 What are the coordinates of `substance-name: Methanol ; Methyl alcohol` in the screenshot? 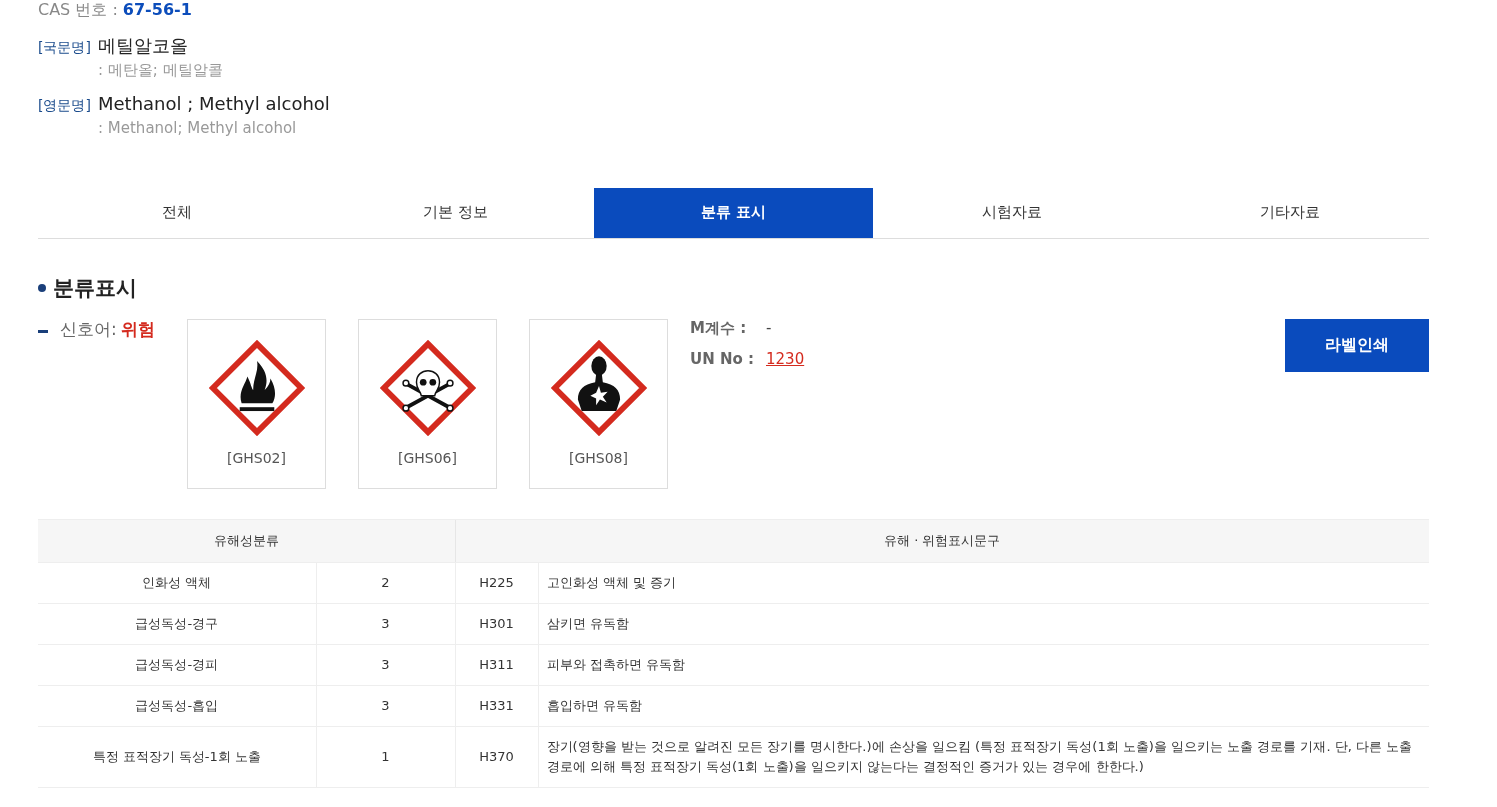 It's located at (214, 104).